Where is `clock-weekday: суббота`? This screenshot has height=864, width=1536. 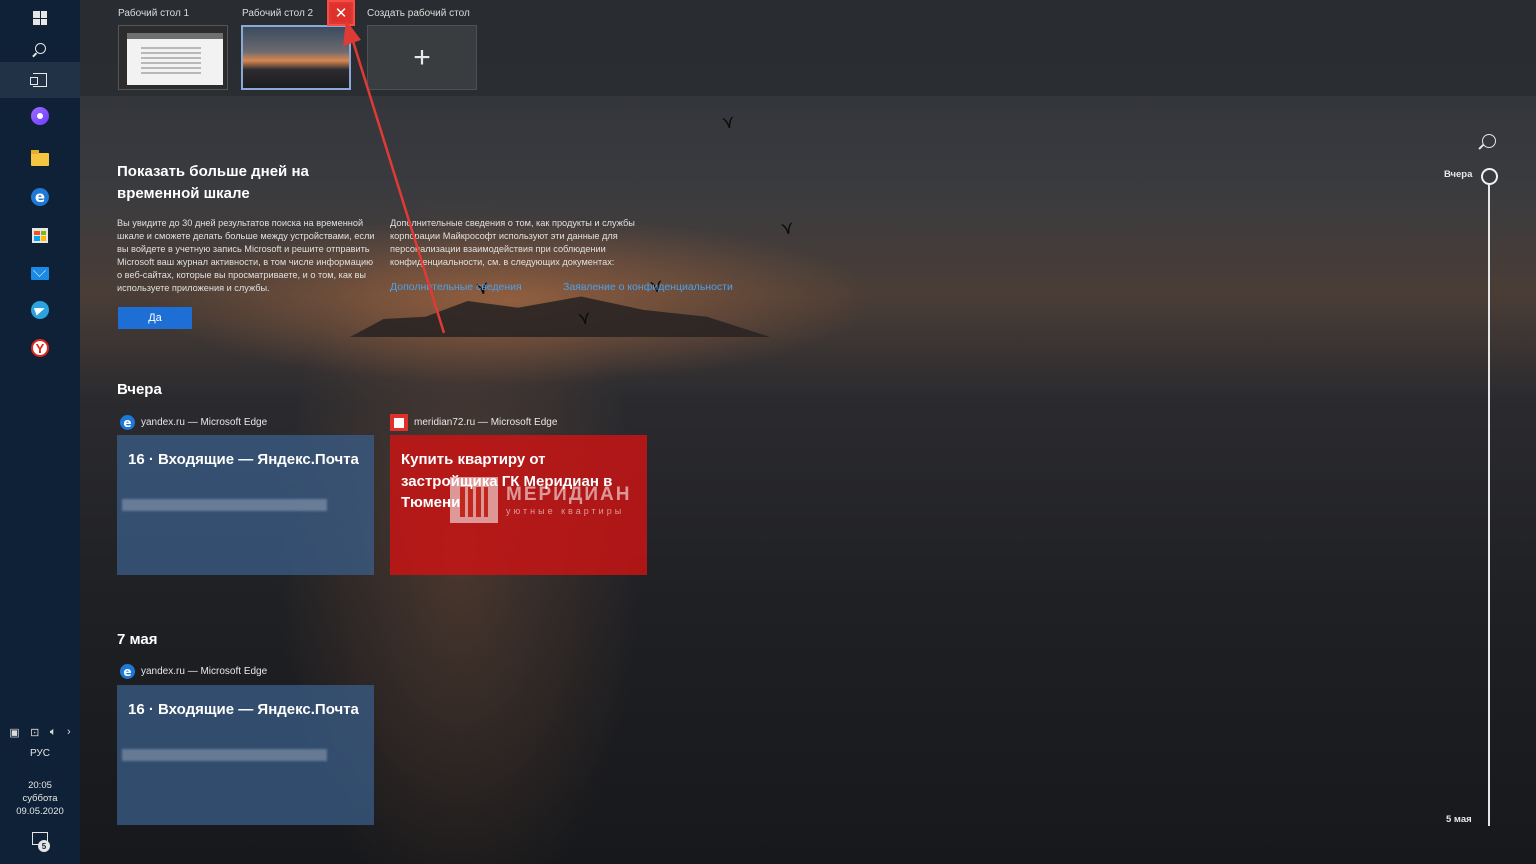 clock-weekday: суббота is located at coordinates (40, 798).